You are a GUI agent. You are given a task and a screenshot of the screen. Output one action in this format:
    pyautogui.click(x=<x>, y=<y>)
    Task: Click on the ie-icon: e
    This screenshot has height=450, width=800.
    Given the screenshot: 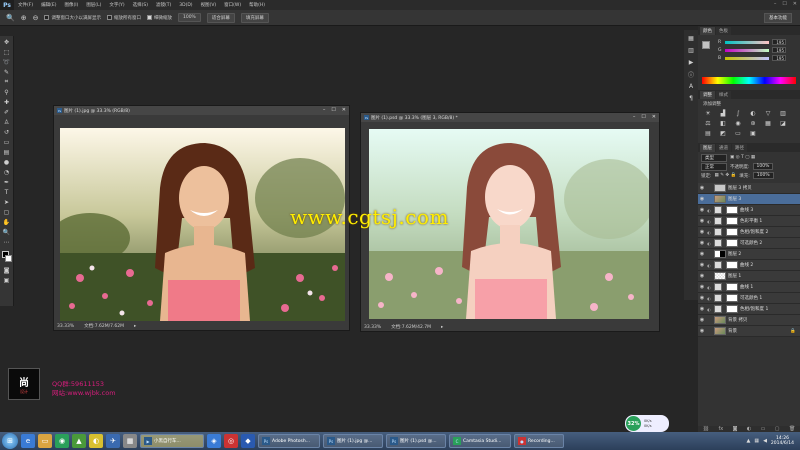 What is the action you would take?
    pyautogui.click(x=28, y=441)
    